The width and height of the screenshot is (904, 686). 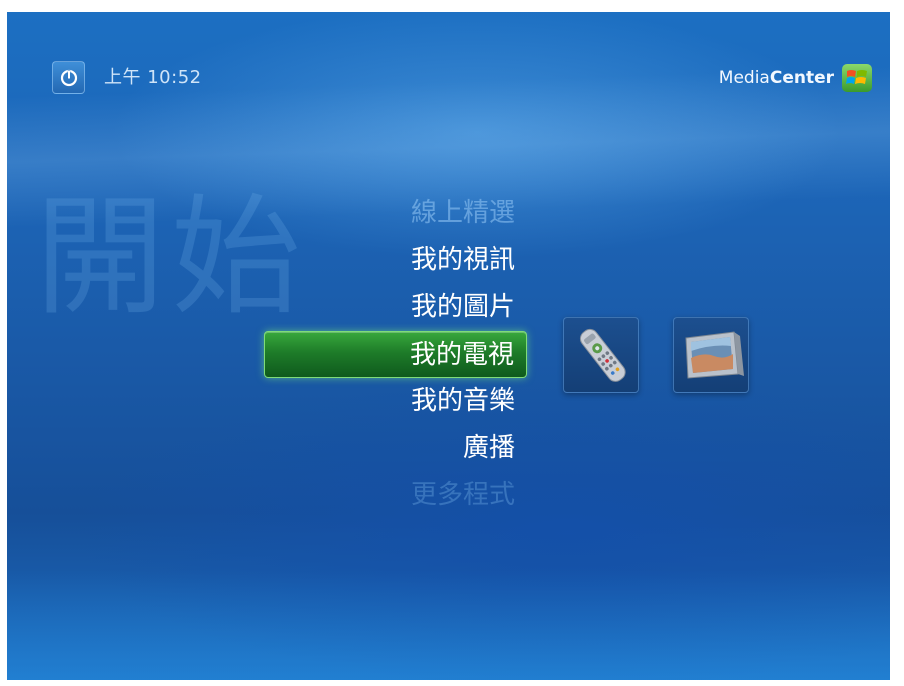 I want to click on remote-control-icon, so click(x=602, y=355).